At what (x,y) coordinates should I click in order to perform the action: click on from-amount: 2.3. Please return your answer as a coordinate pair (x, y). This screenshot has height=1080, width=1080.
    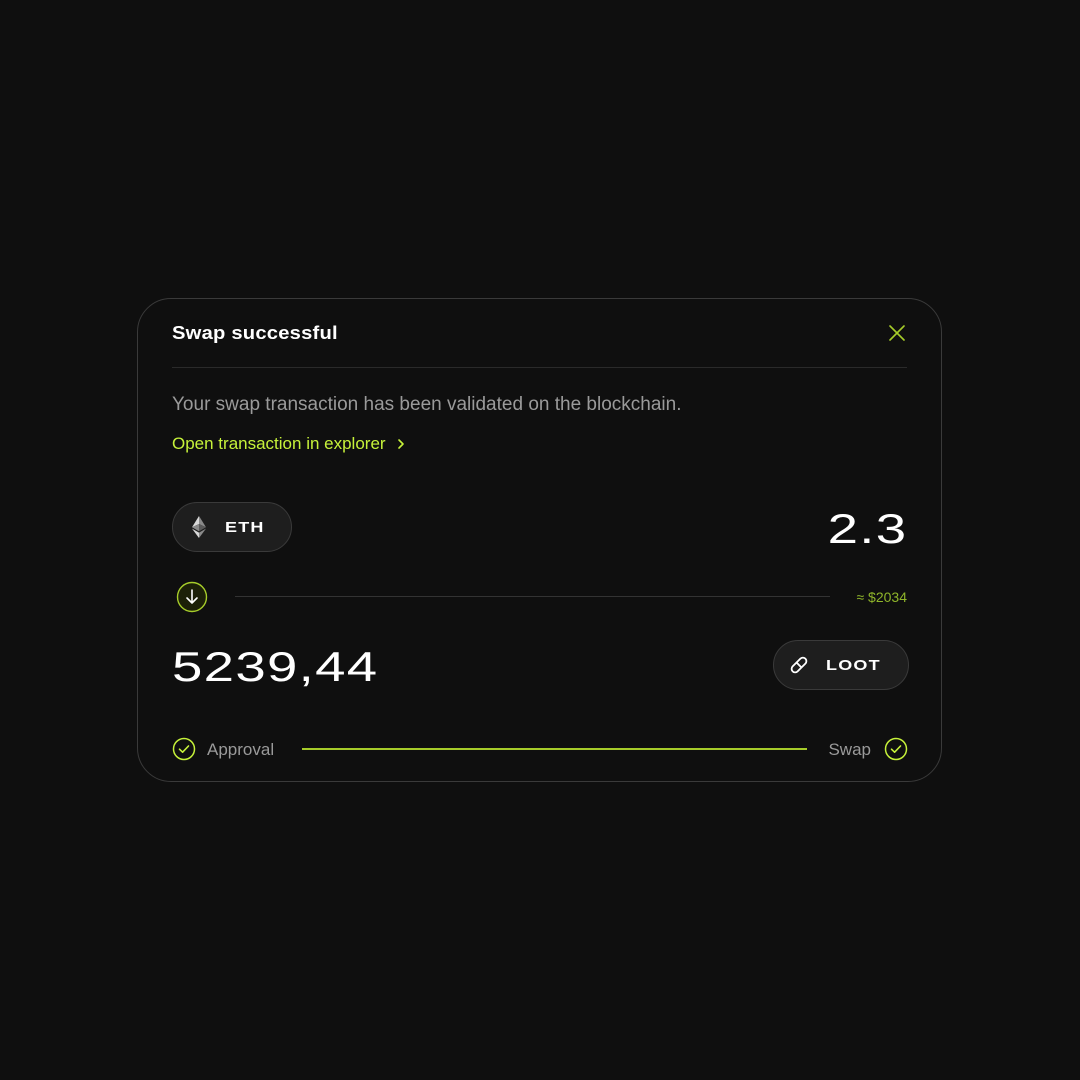
    Looking at the image, I should click on (867, 528).